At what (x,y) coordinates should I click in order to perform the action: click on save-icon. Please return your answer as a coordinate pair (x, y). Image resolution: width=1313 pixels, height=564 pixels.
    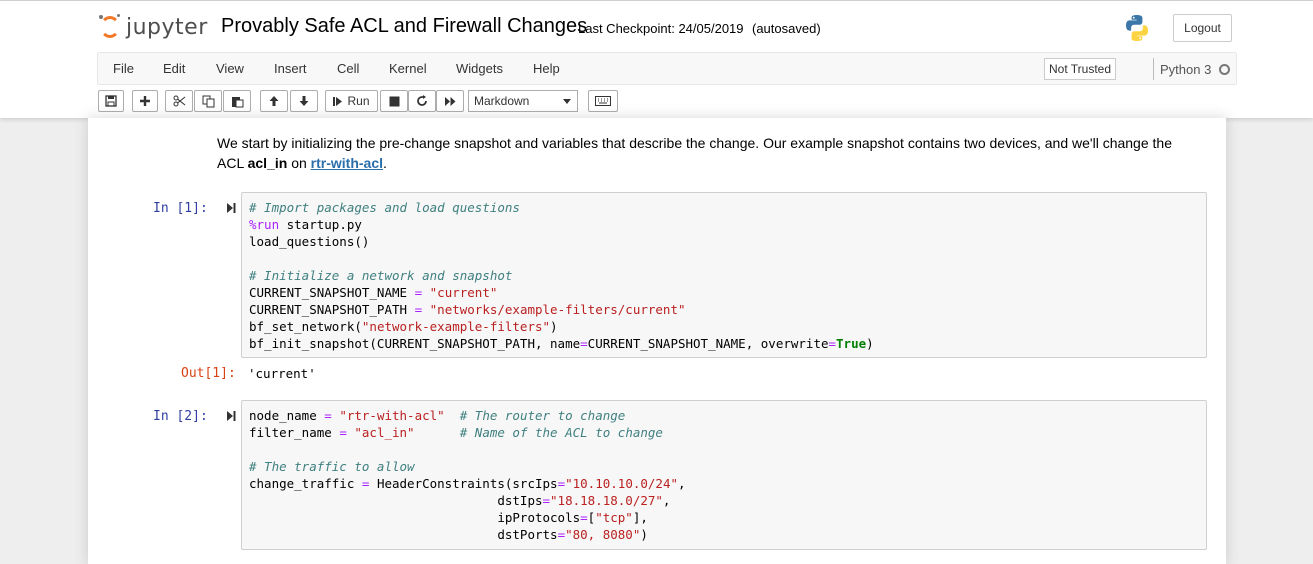
    Looking at the image, I should click on (111, 101).